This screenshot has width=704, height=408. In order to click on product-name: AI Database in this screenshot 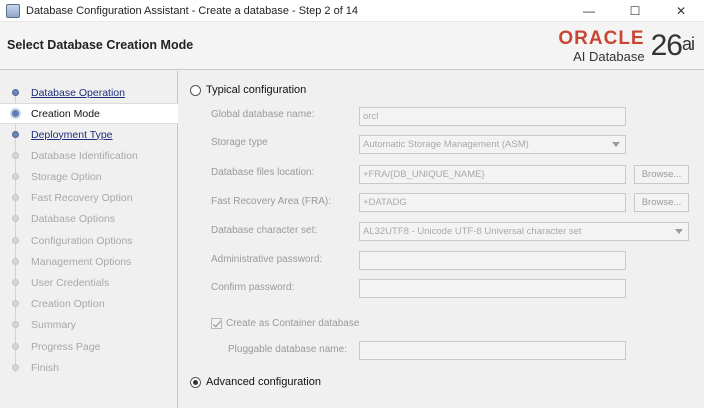, I will do `click(609, 56)`.